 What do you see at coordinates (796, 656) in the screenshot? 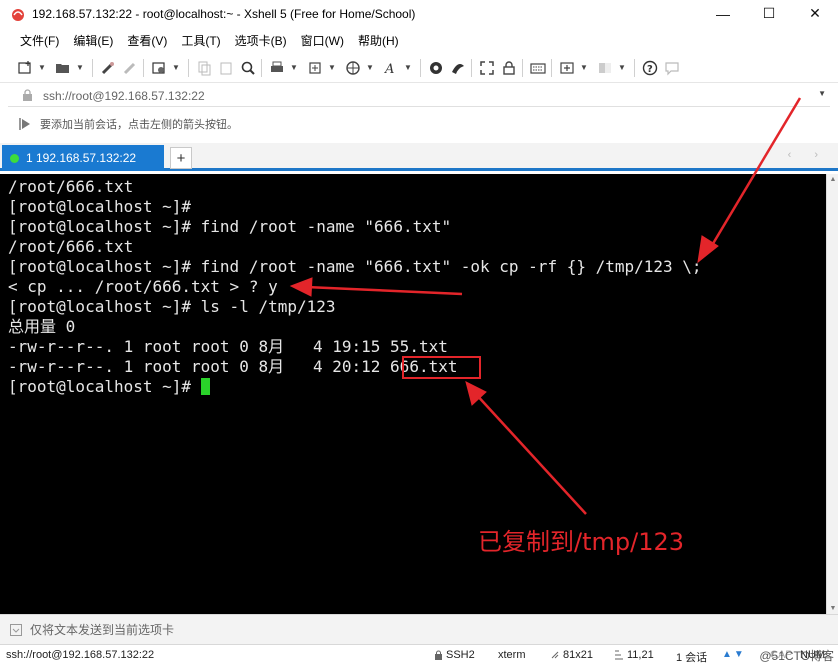
I see `watermark: @51CTO博客` at bounding box center [796, 656].